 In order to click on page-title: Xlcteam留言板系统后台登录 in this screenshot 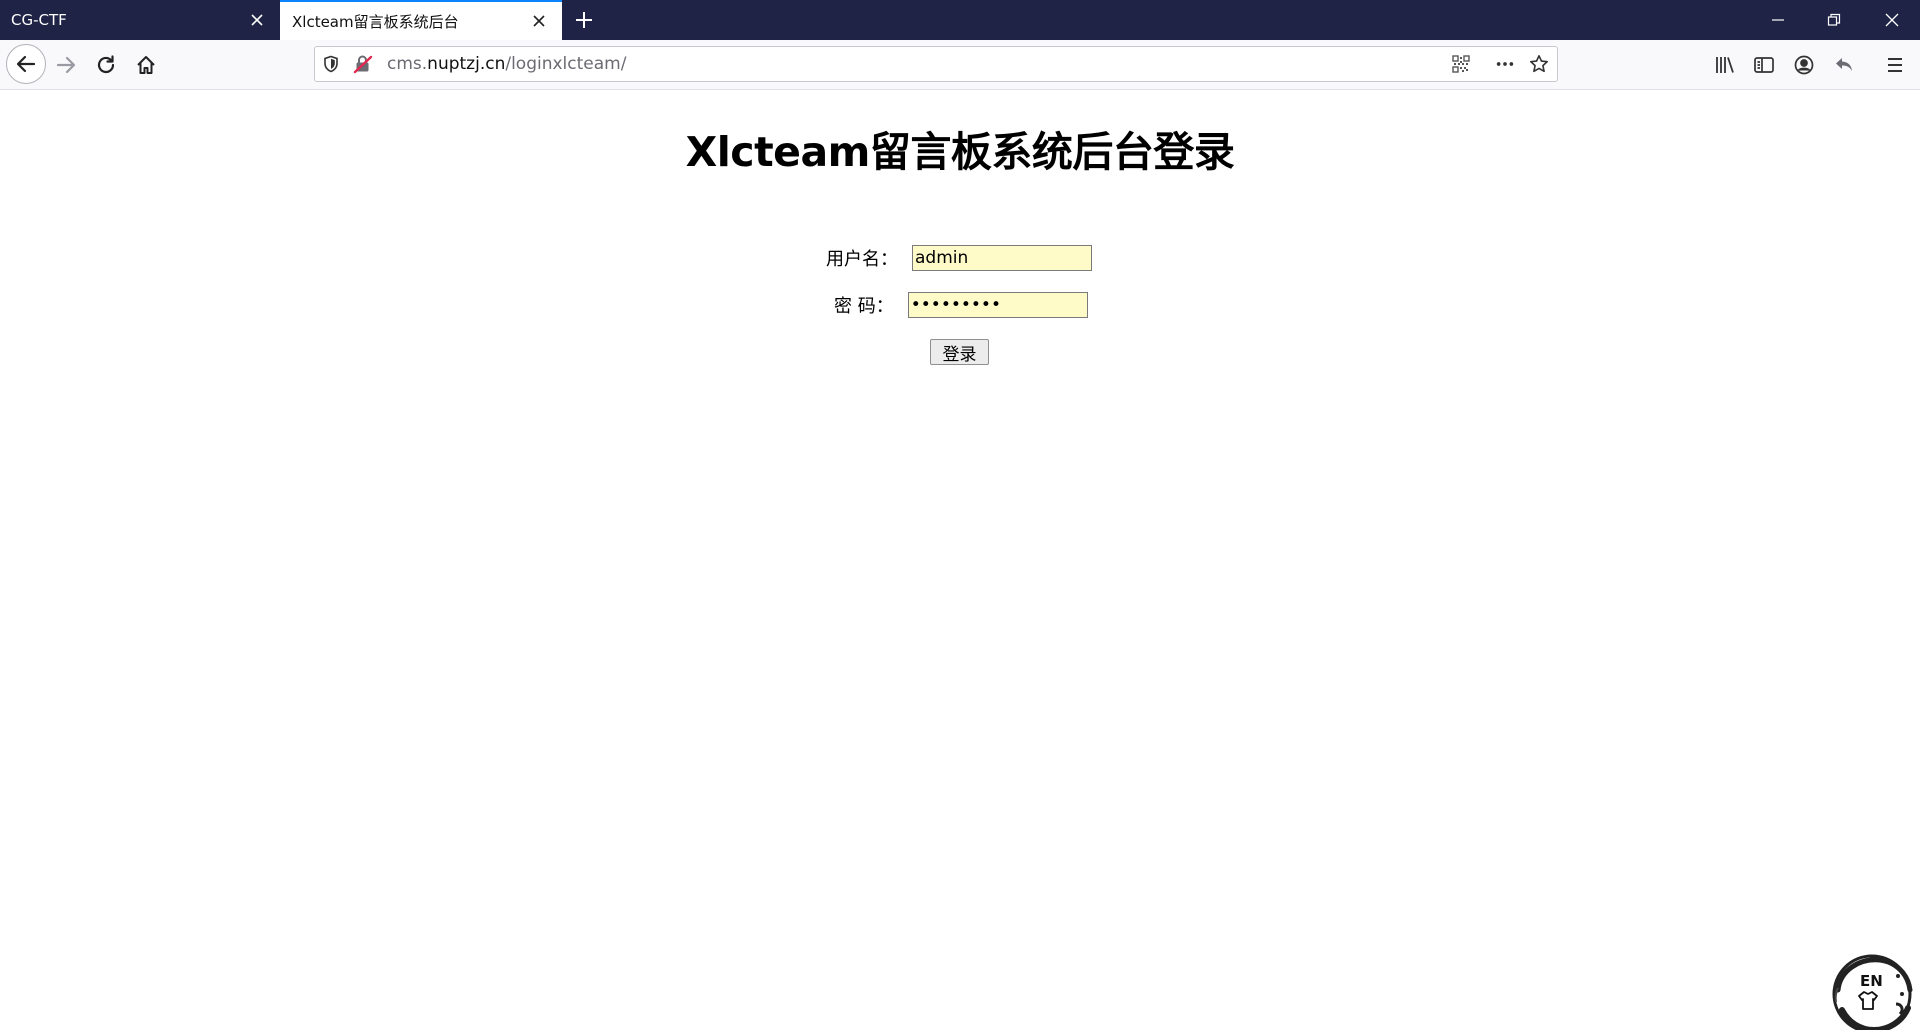, I will do `click(960, 152)`.